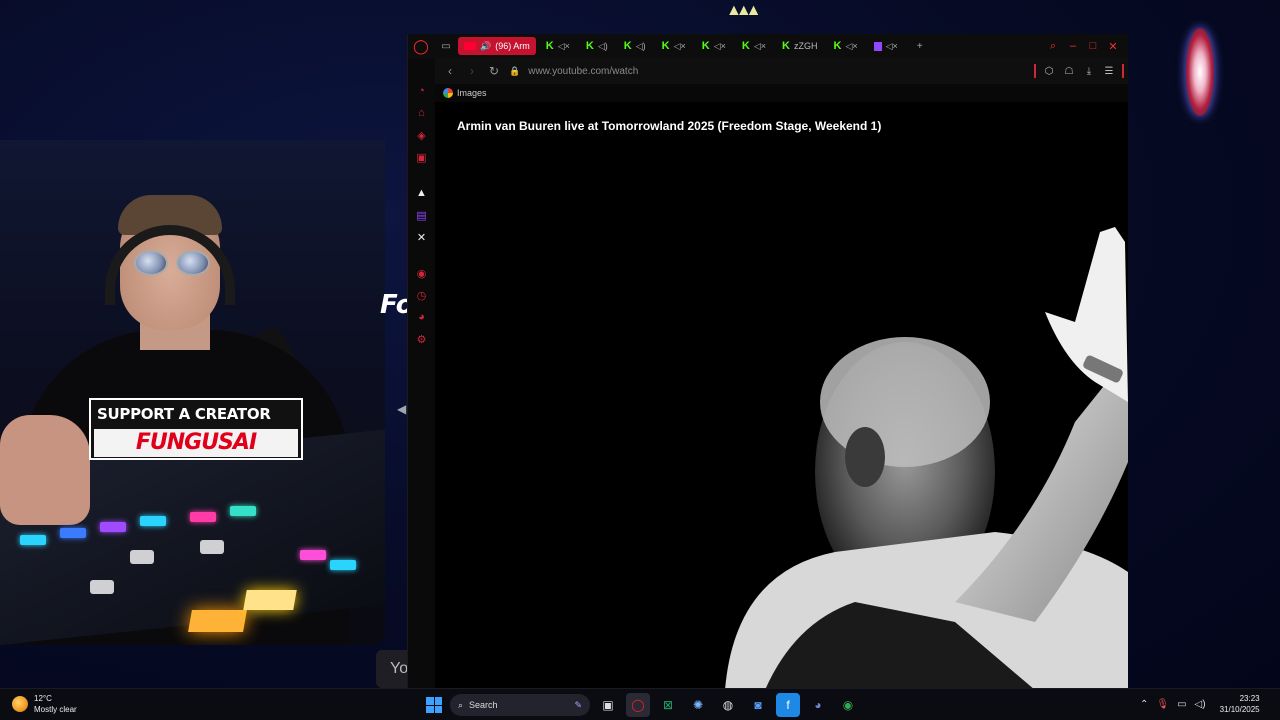  What do you see at coordinates (514, 71) in the screenshot?
I see `lock-icon: 🔒` at bounding box center [514, 71].